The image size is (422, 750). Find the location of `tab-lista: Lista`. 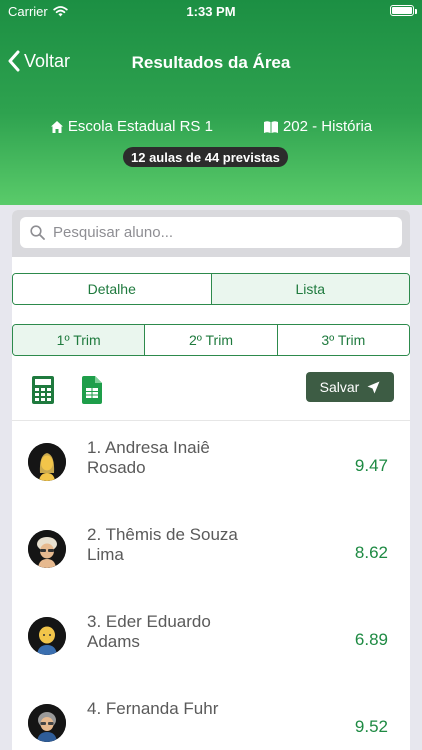

tab-lista: Lista is located at coordinates (310, 289).